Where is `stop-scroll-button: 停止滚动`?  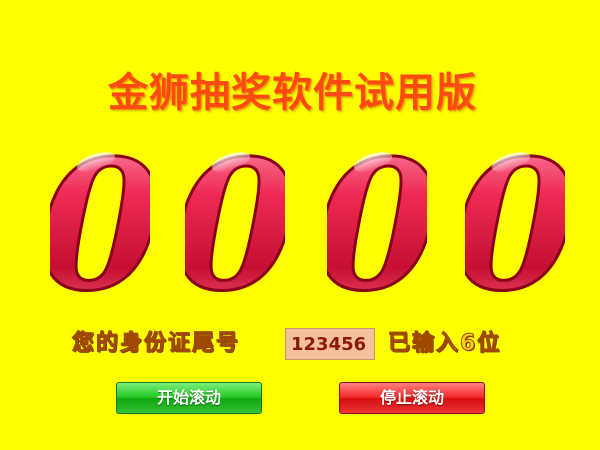
stop-scroll-button: 停止滚动 is located at coordinates (412, 398).